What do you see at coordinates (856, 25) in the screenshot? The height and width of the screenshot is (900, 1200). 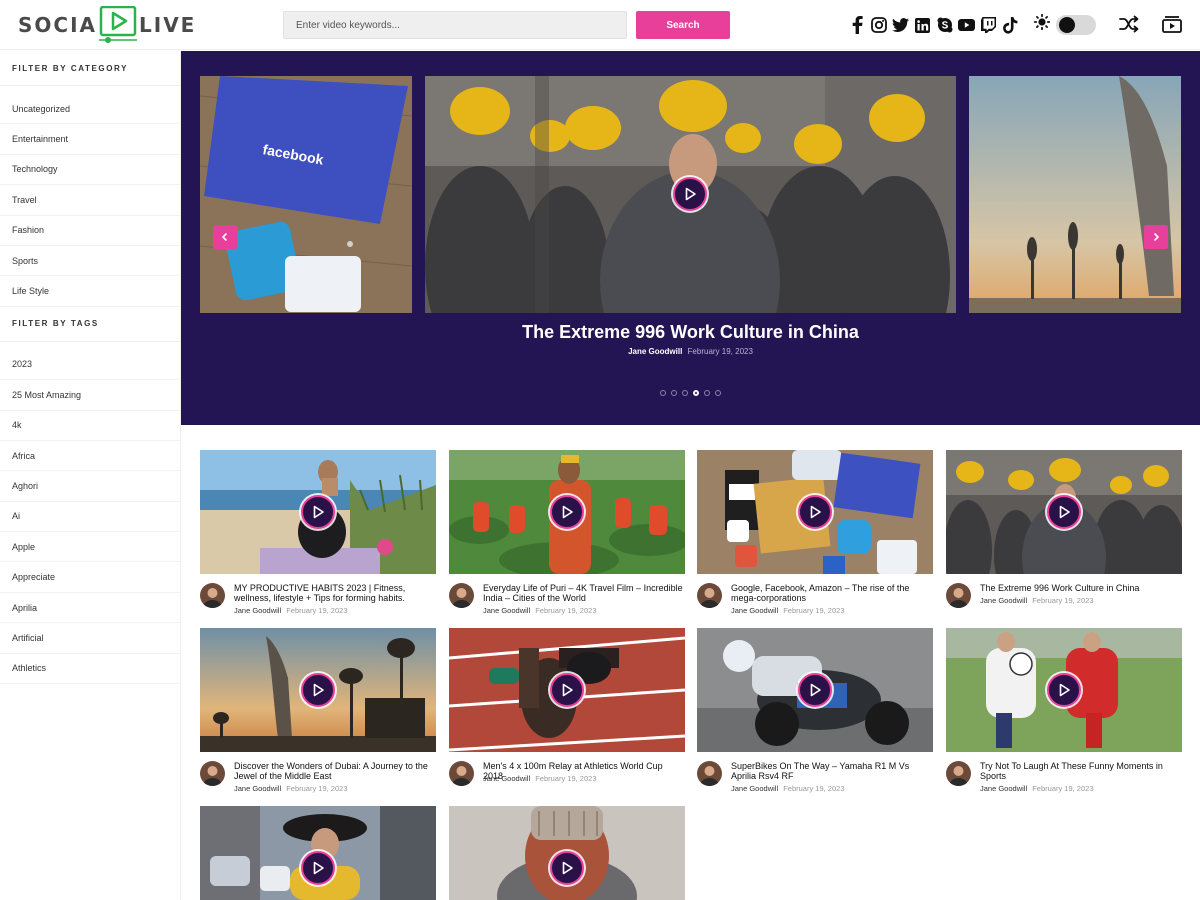 I see `facebook-icon` at bounding box center [856, 25].